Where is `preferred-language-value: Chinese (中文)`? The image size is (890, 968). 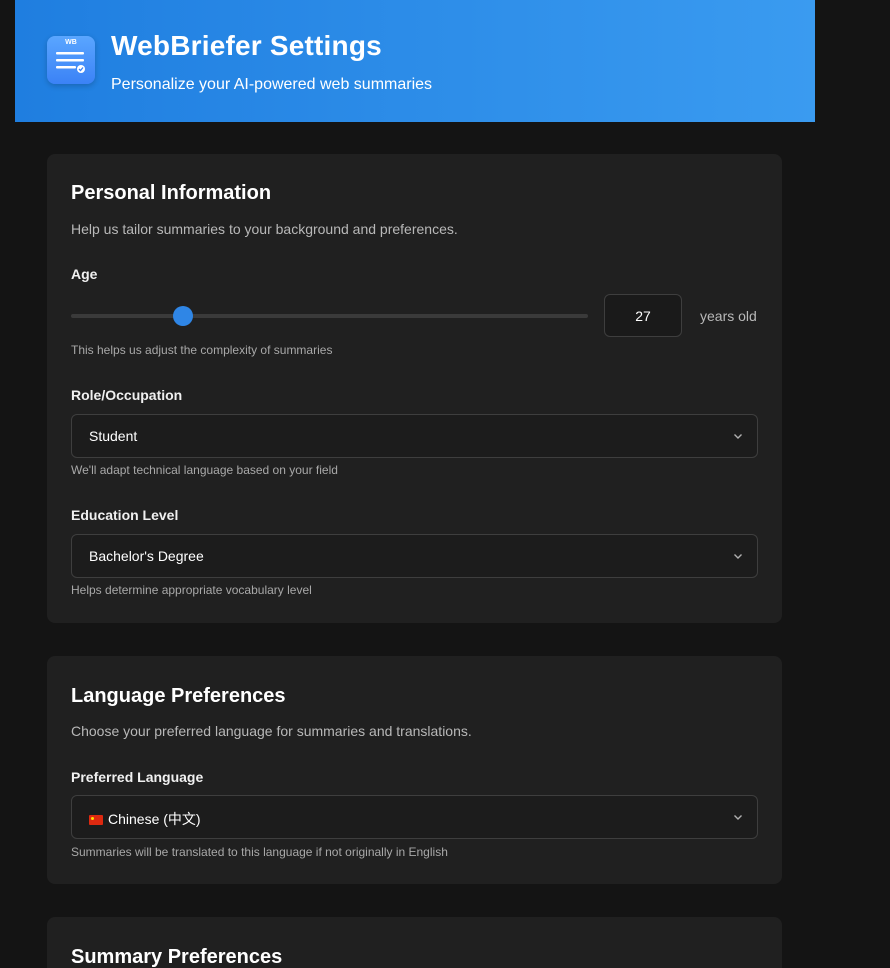 preferred-language-value: Chinese (中文) is located at coordinates (145, 819).